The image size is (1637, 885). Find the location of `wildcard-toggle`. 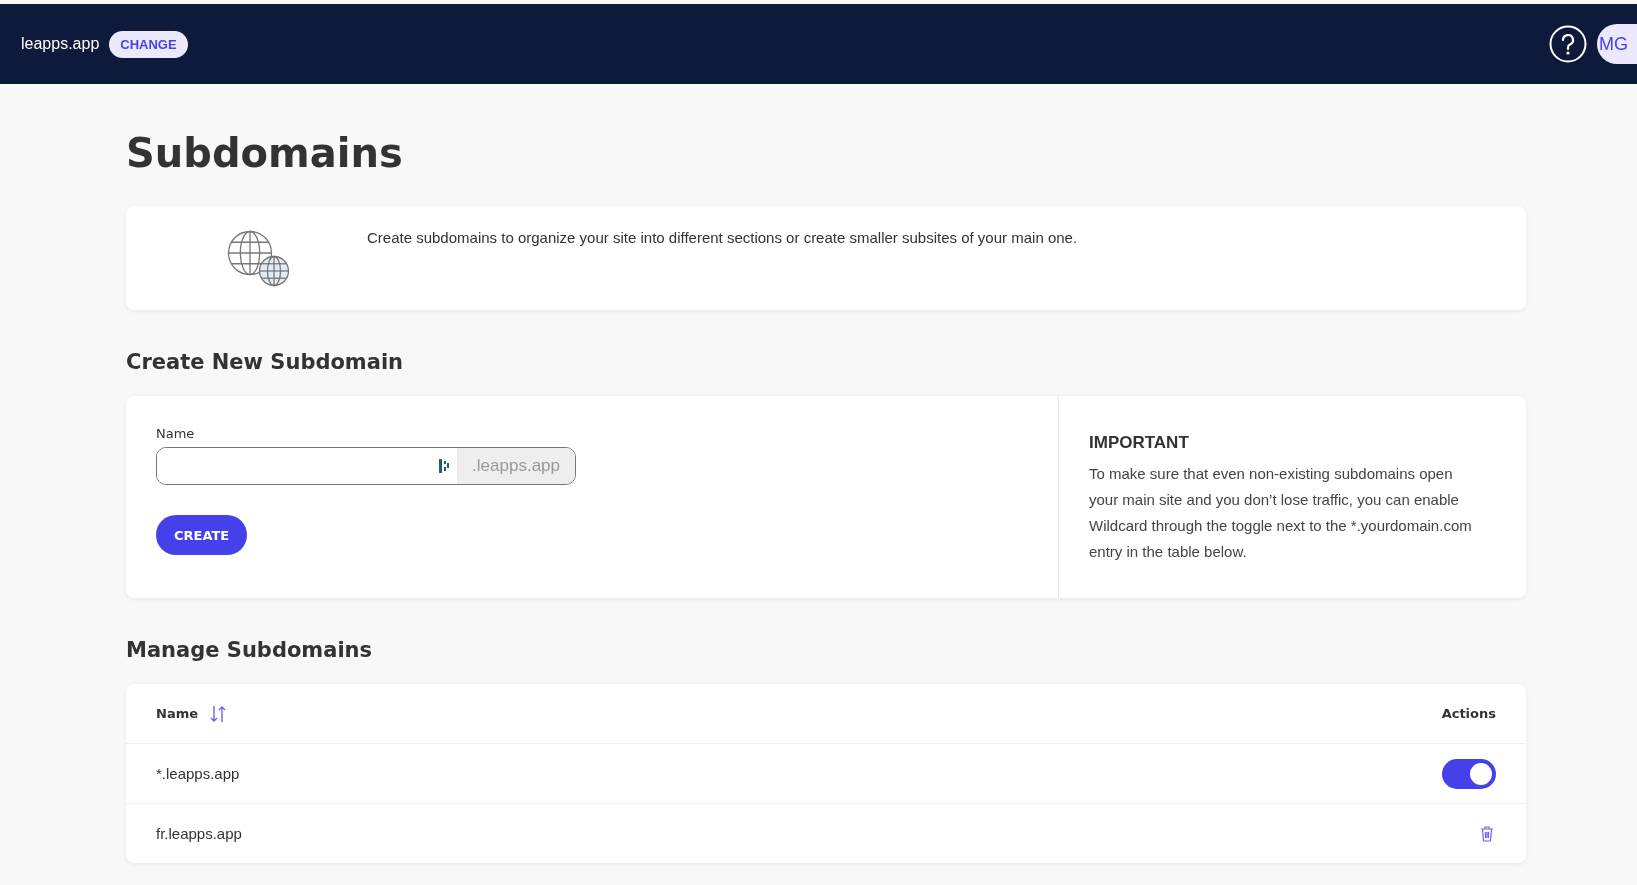

wildcard-toggle is located at coordinates (1469, 773).